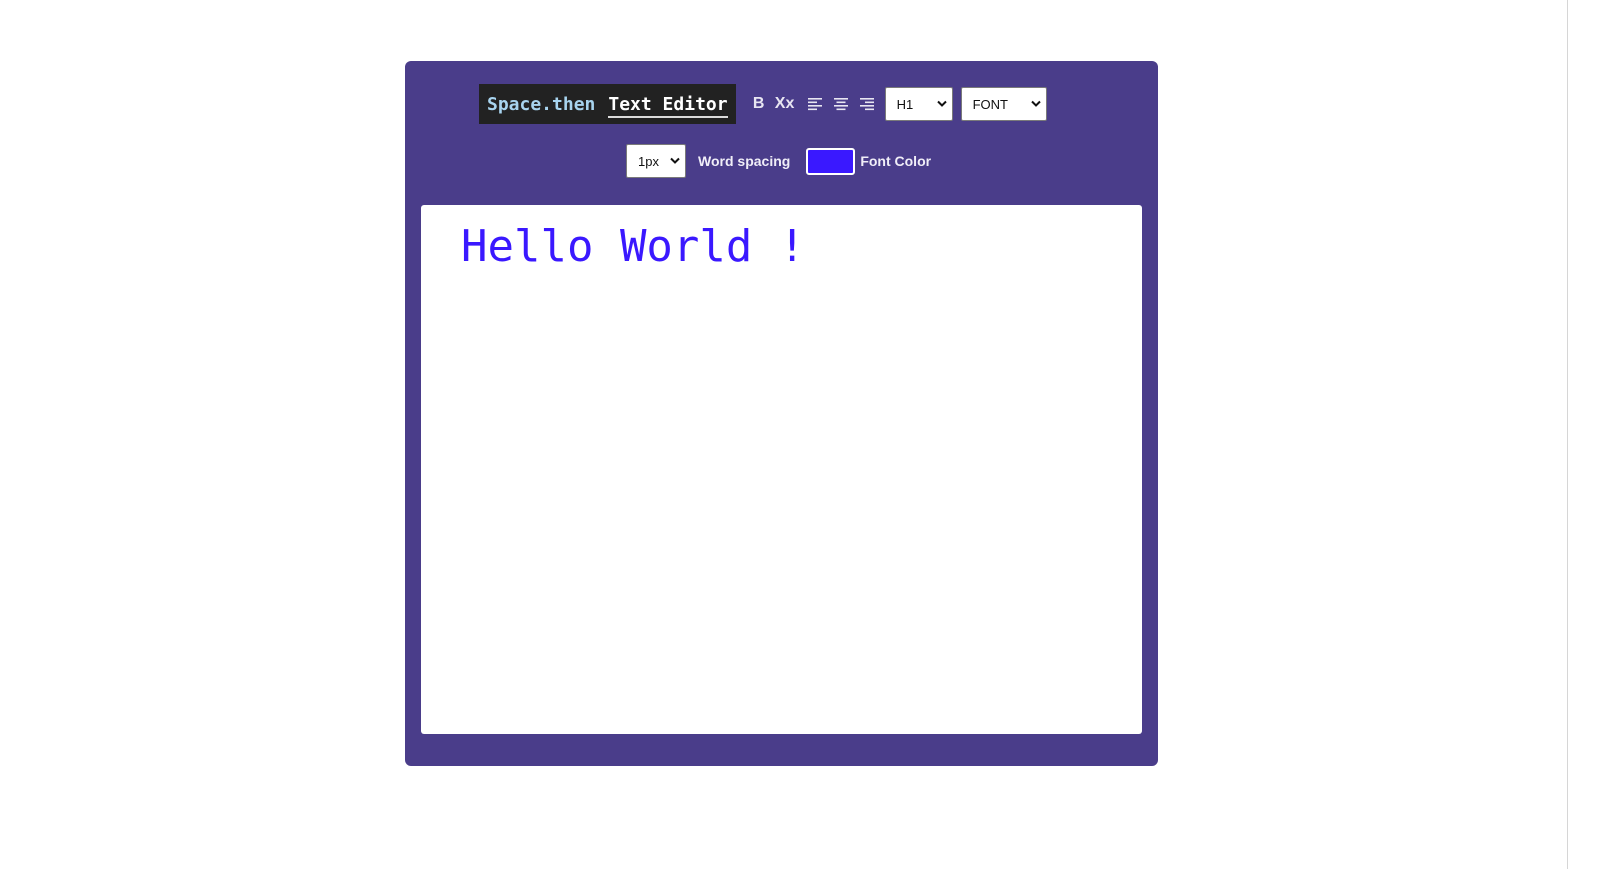 The image size is (1599, 869). Describe the element at coordinates (990, 104) in the screenshot. I see `font-select-value: FONT` at that location.